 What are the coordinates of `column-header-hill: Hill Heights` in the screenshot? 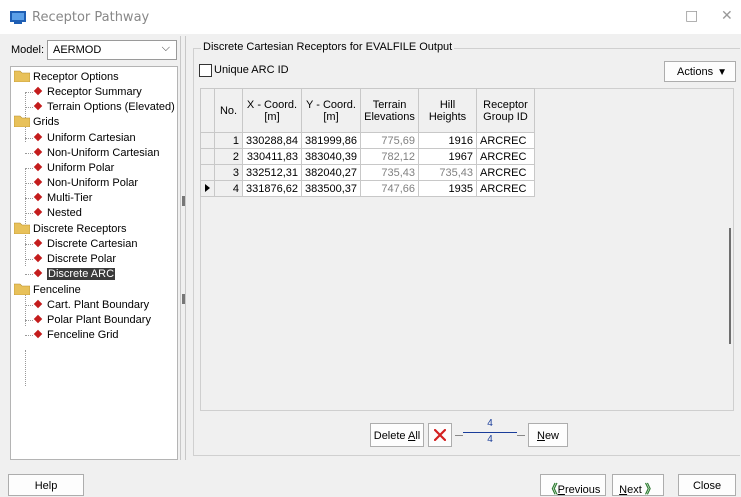 It's located at (447, 110).